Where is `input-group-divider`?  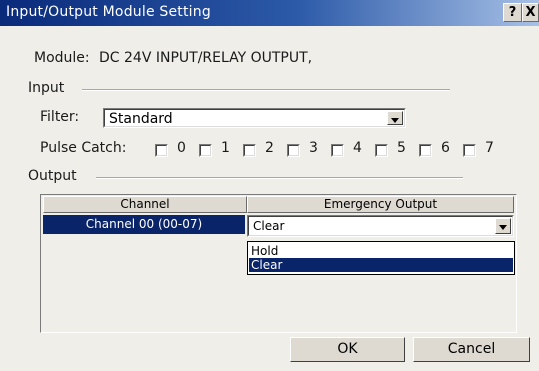
input-group-divider is located at coordinates (266, 90).